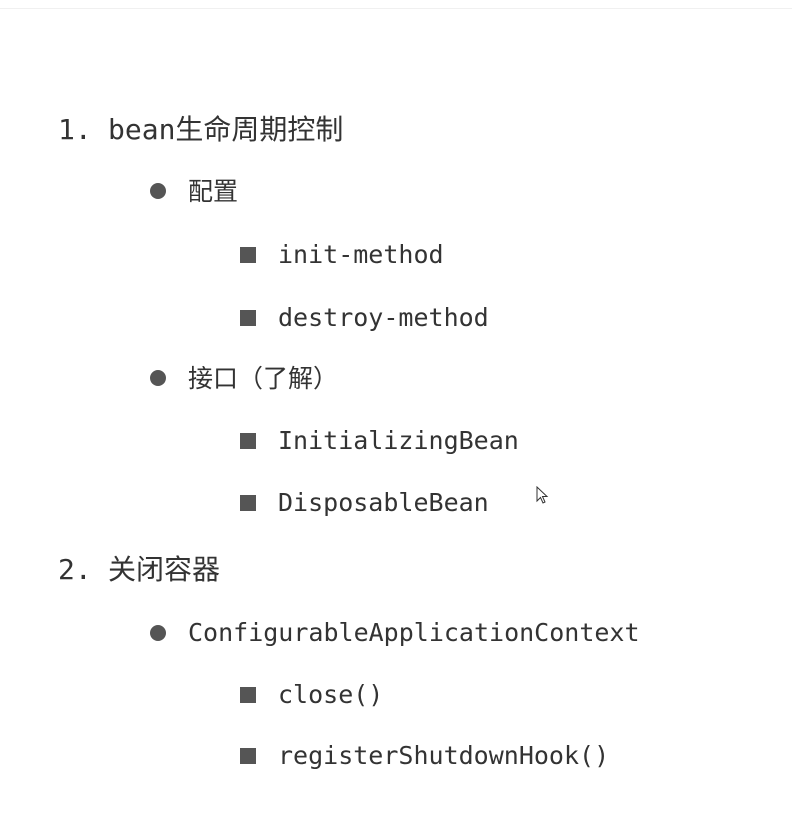  Describe the element at coordinates (383, 317) in the screenshot. I see `list-item-destroy-method: destroy-method` at that location.